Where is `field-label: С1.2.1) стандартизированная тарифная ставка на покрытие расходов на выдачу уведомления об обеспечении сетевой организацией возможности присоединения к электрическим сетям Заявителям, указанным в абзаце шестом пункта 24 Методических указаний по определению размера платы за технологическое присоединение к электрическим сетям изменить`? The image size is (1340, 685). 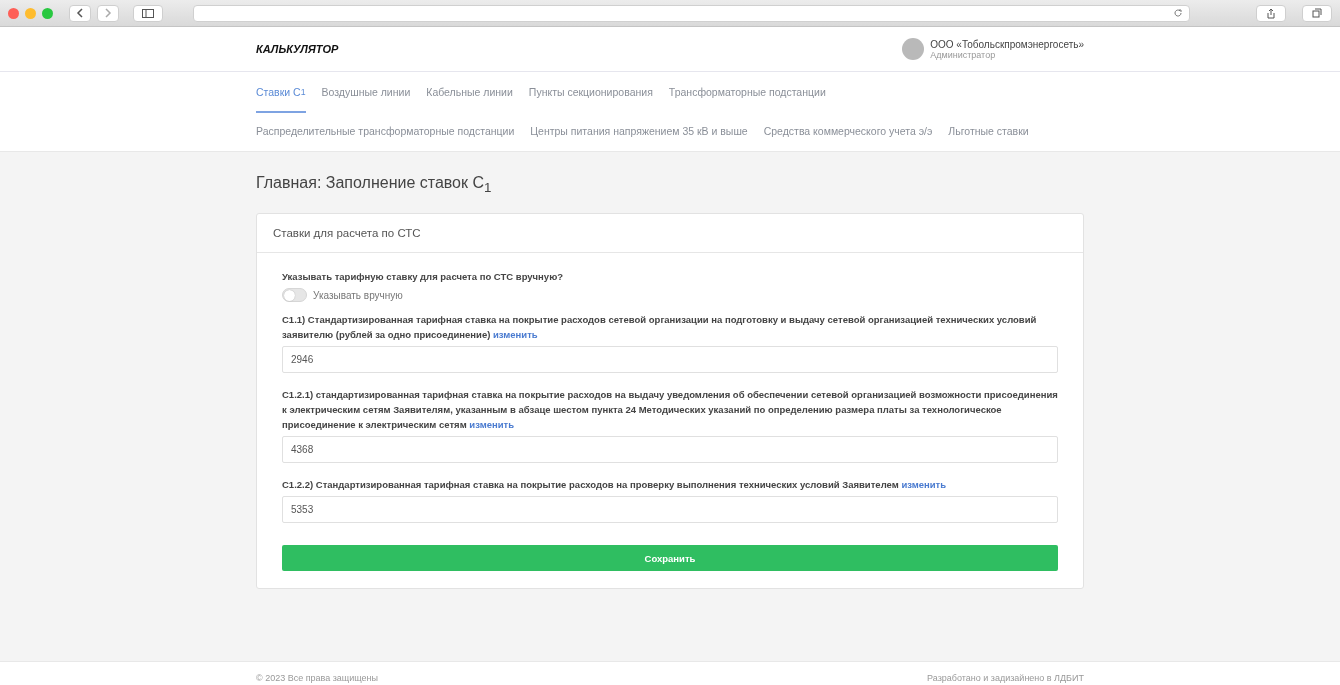 field-label: С1.2.1) стандартизированная тарифная ставка на покрытие расходов на выдачу уведомления об обеспечении сетевой организацией возможности присоединения к электрическим сетям Заявителям, указанным в абзаце шестом пункта 24 Методических указаний по определению размера платы за технологическое присоединение к электрическим сетям изменить is located at coordinates (670, 410).